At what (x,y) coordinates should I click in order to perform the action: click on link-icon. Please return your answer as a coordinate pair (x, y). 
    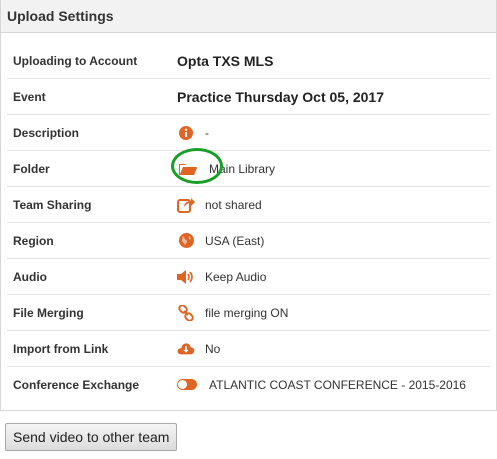
    Looking at the image, I should click on (186, 313).